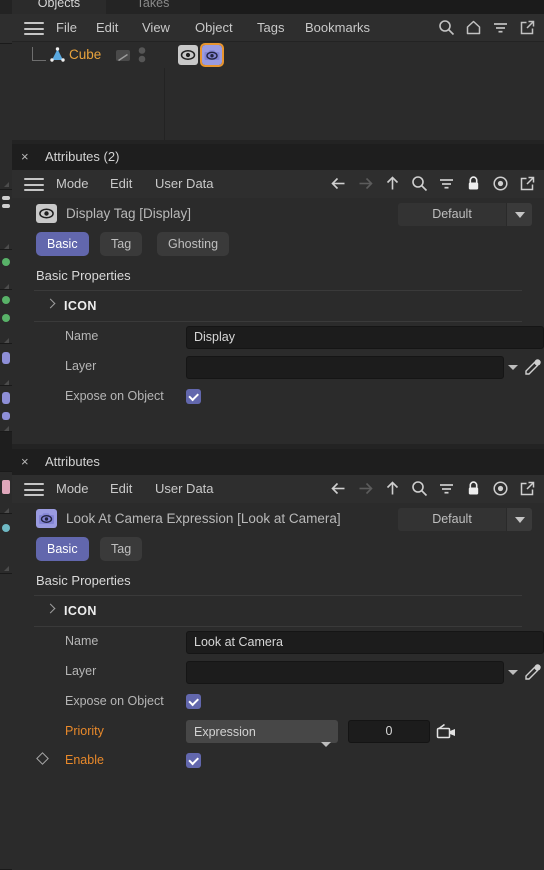 Image resolution: width=544 pixels, height=870 pixels. Describe the element at coordinates (278, 55) in the screenshot. I see `object-row-cube: Cube` at that location.